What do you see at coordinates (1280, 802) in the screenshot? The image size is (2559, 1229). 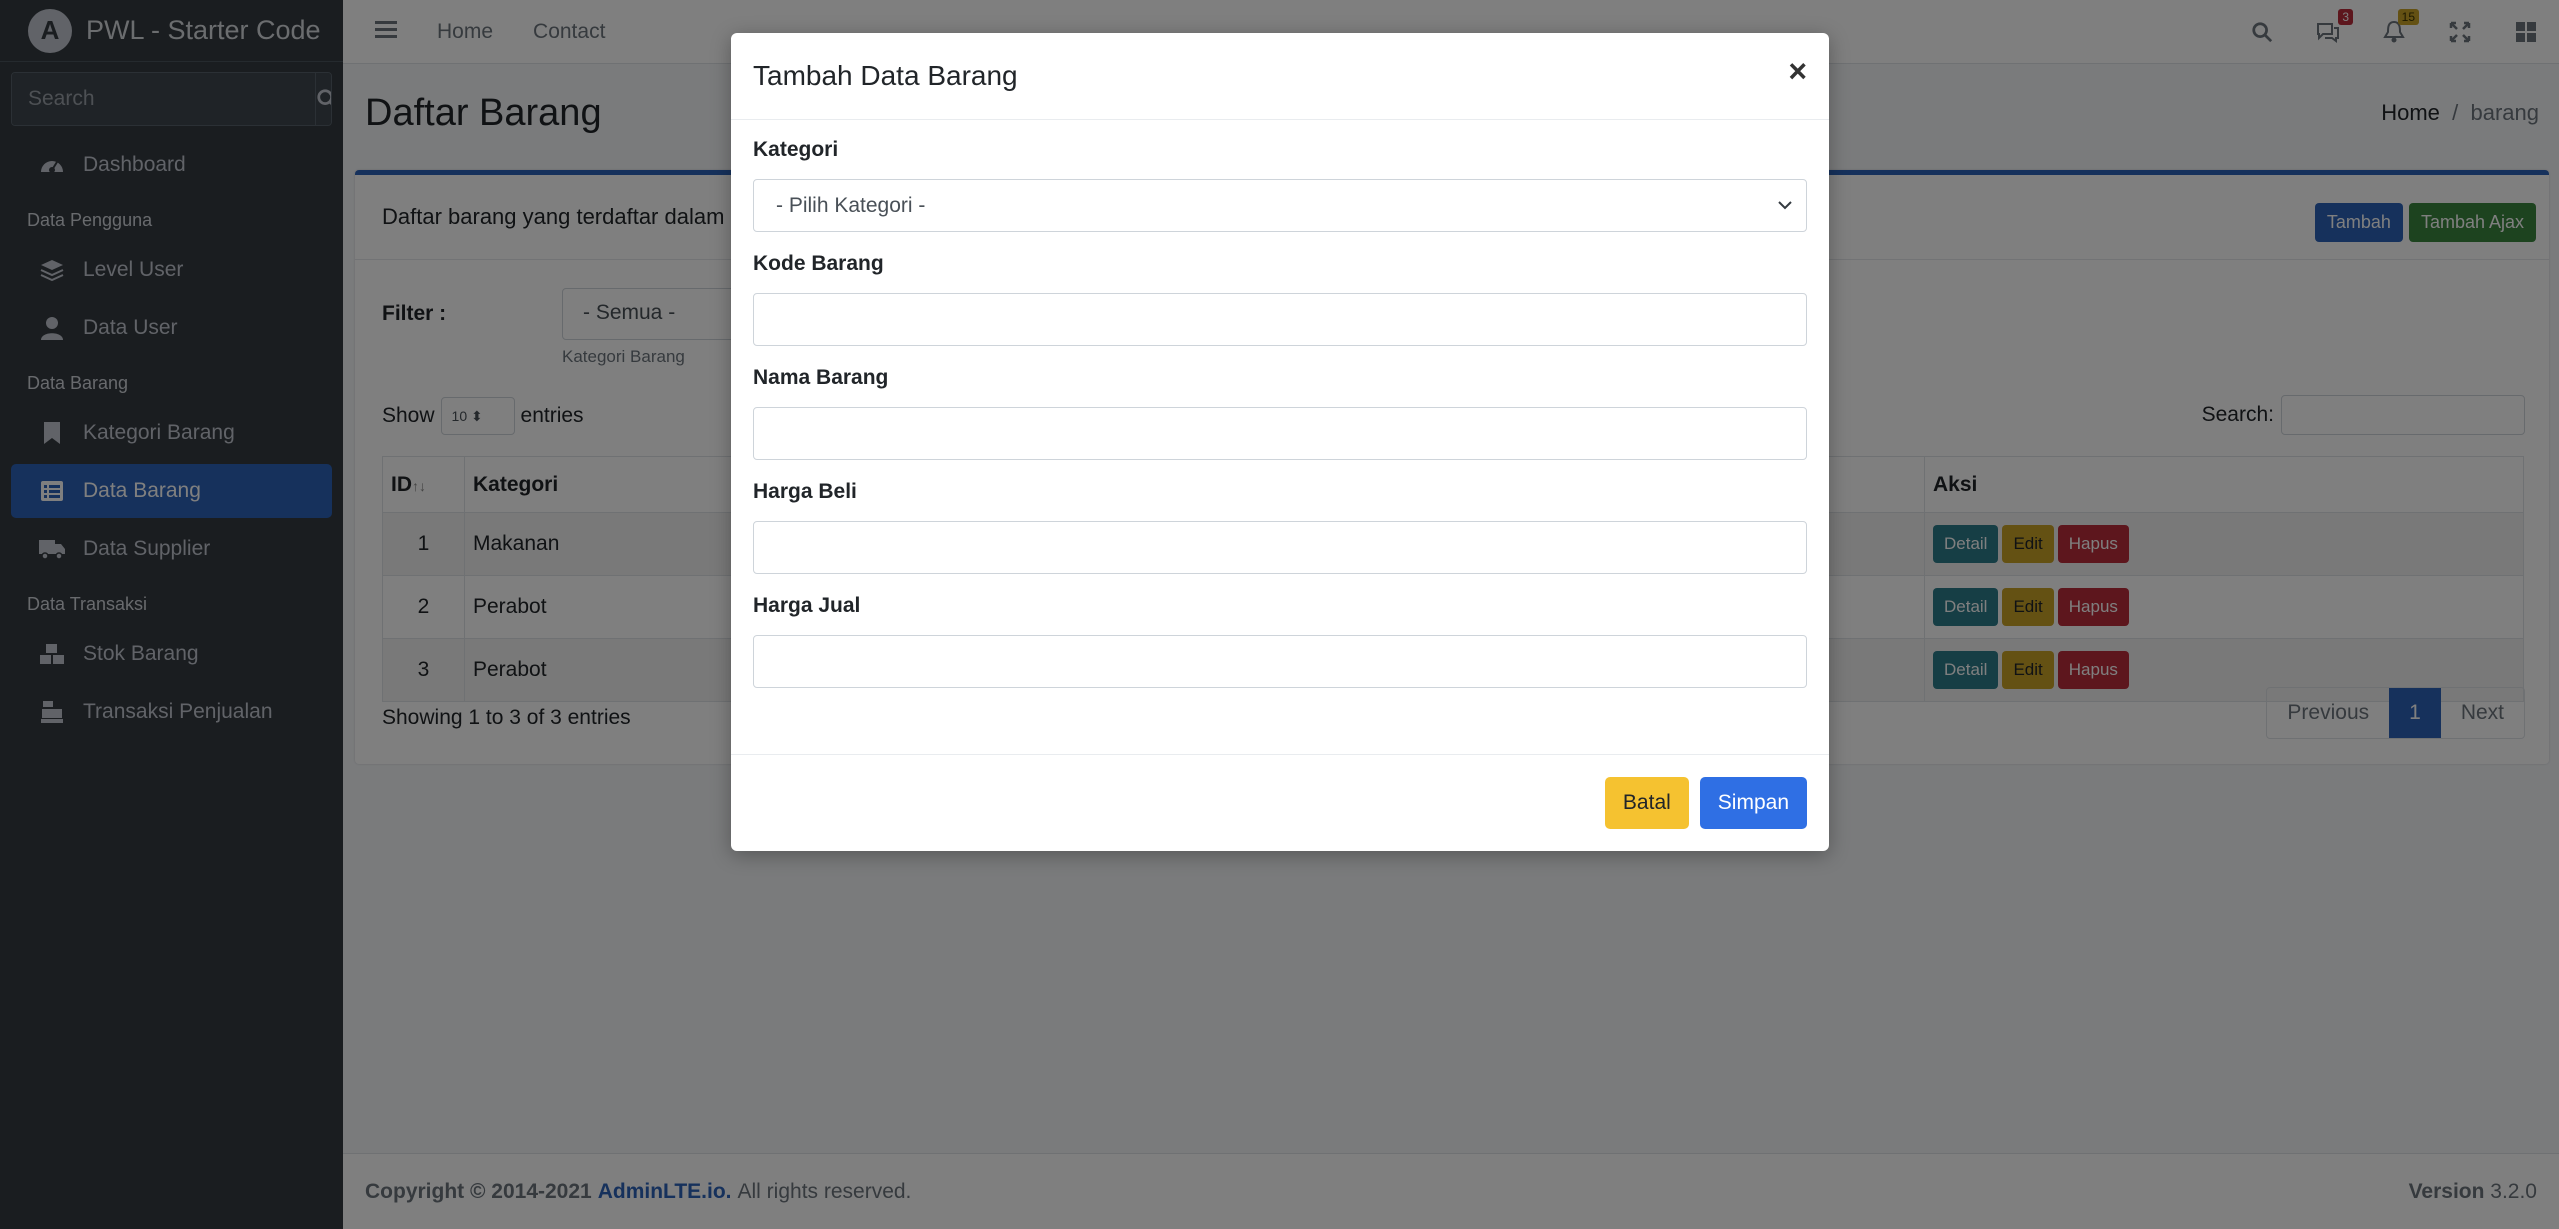 I see `modal-footer: Batal Simpan` at bounding box center [1280, 802].